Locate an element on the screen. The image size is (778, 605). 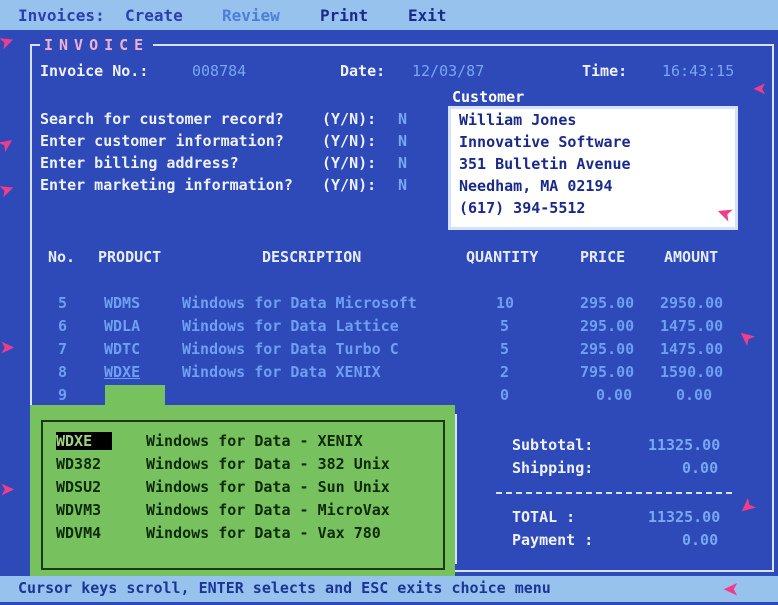
row-description: Windows for Data XENIX is located at coordinates (281, 372).